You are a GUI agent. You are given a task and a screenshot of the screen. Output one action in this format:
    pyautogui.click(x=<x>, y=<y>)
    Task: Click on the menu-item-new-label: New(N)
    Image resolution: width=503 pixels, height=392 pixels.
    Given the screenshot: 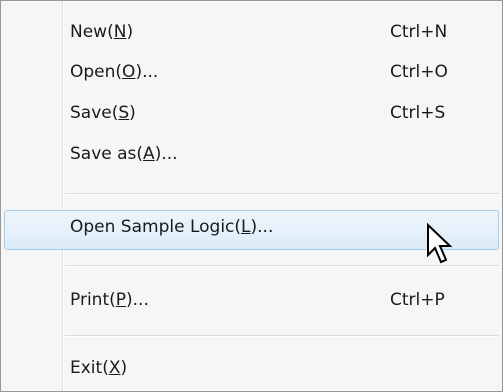 What is the action you would take?
    pyautogui.click(x=102, y=32)
    